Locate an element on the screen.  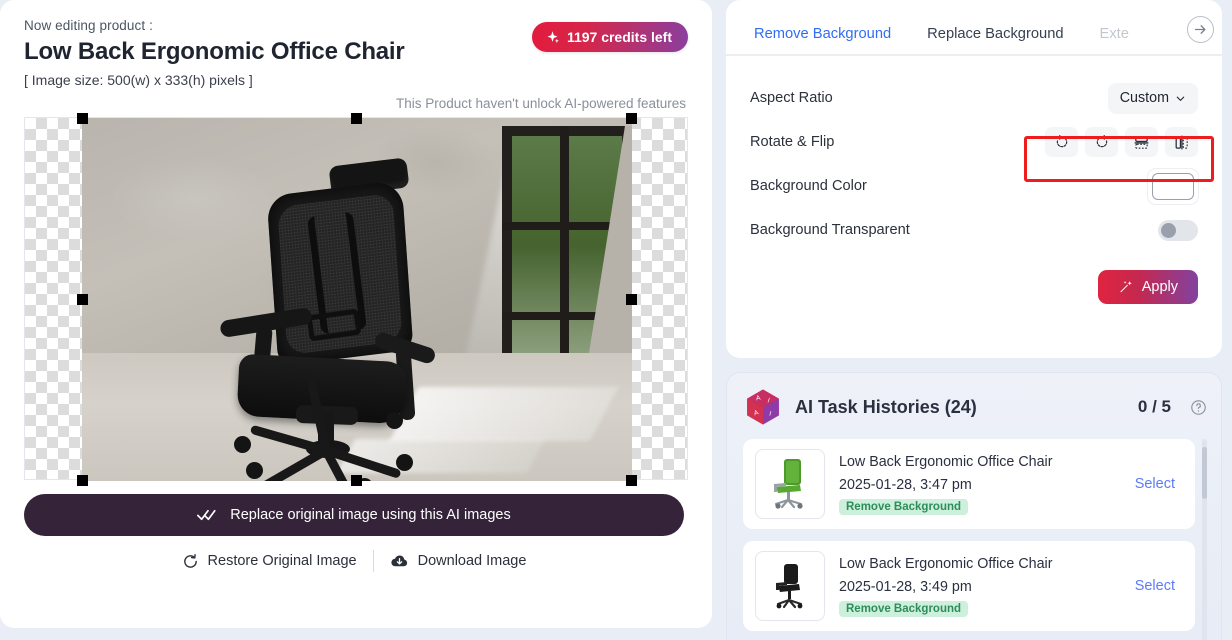
row-background-transparent: Background Transparent is located at coordinates (974, 230).